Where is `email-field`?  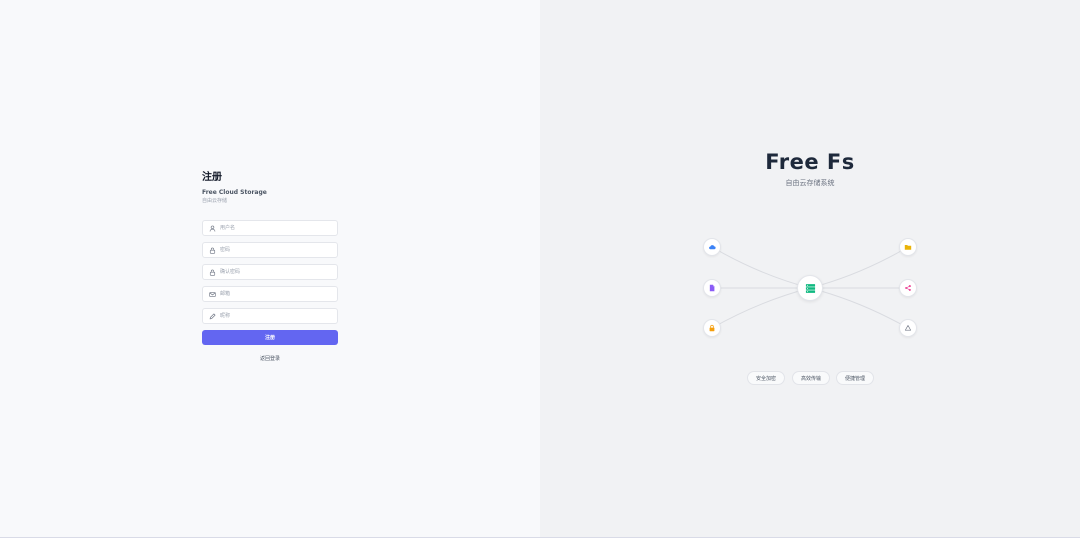 email-field is located at coordinates (270, 294).